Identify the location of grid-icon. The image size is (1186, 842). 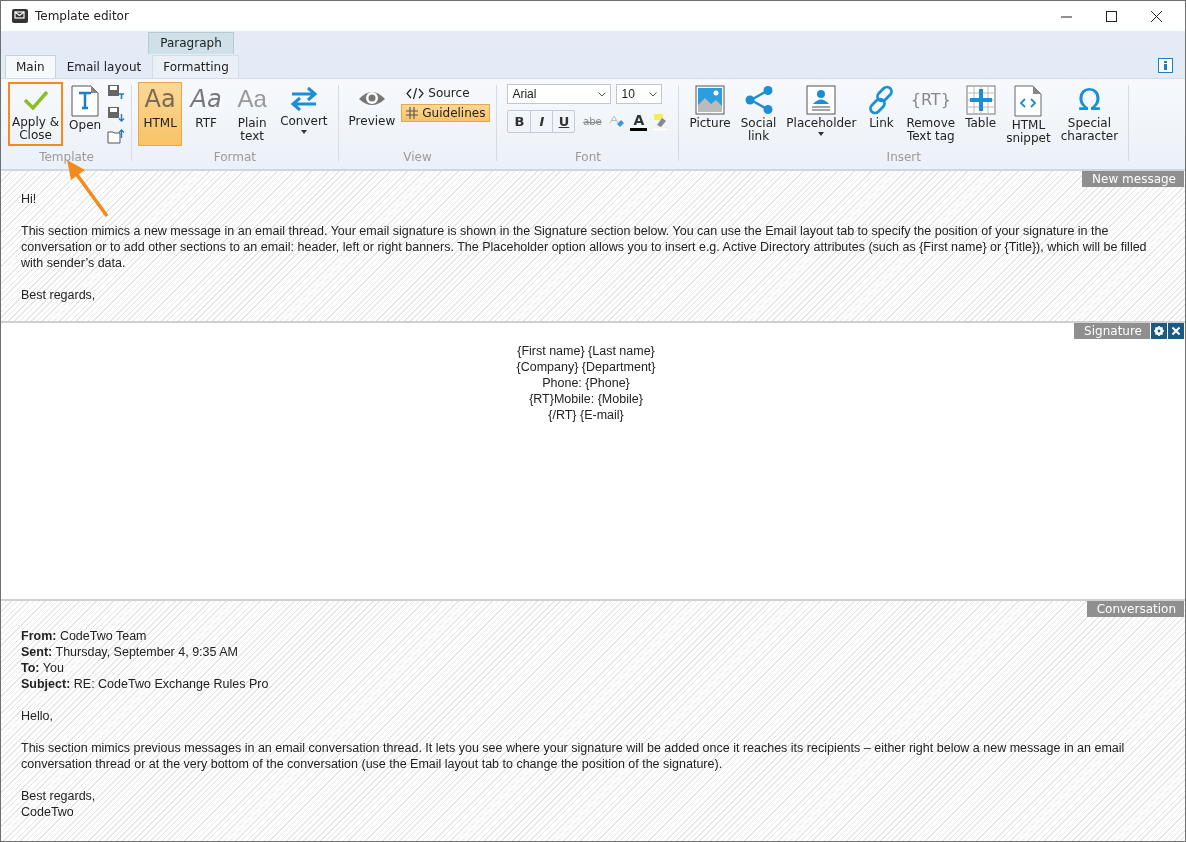
(412, 113).